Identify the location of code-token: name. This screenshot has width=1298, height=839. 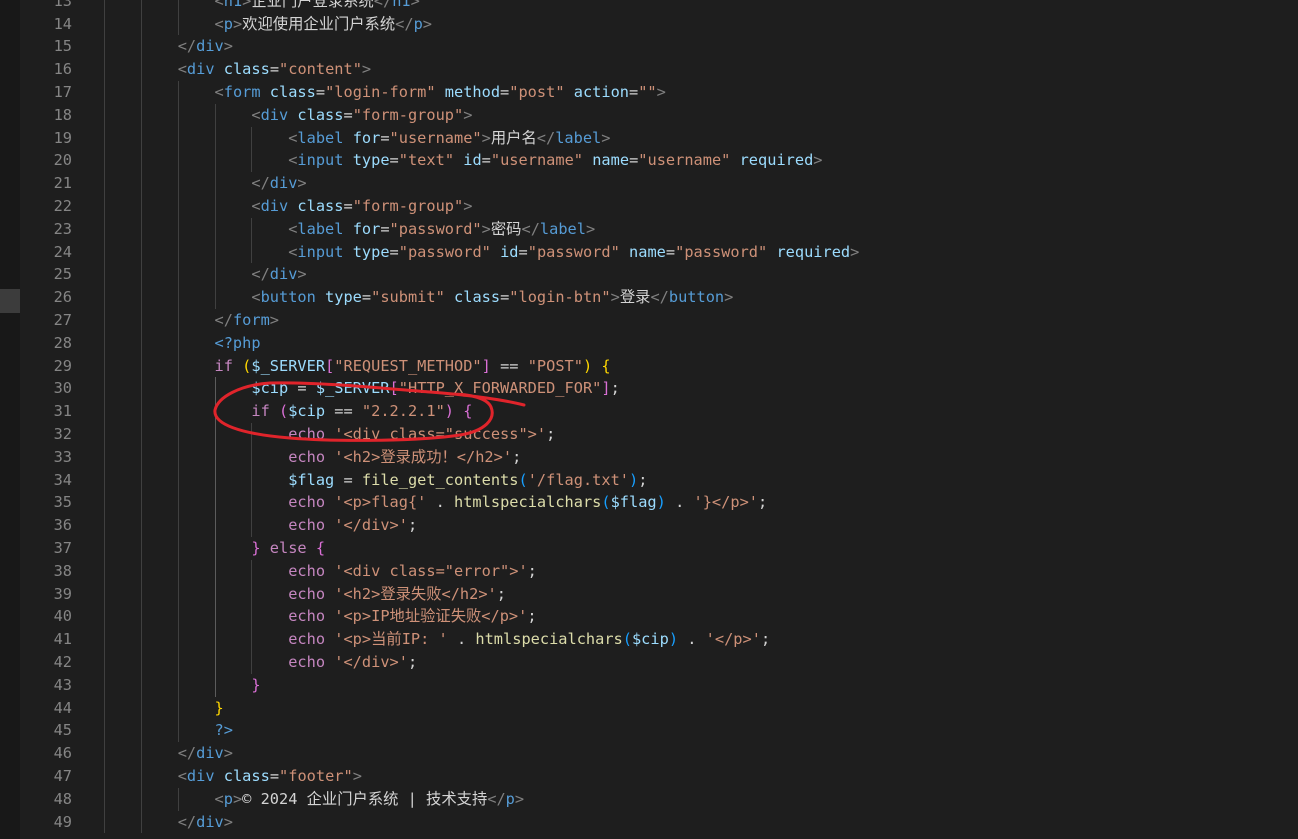
(642, 251).